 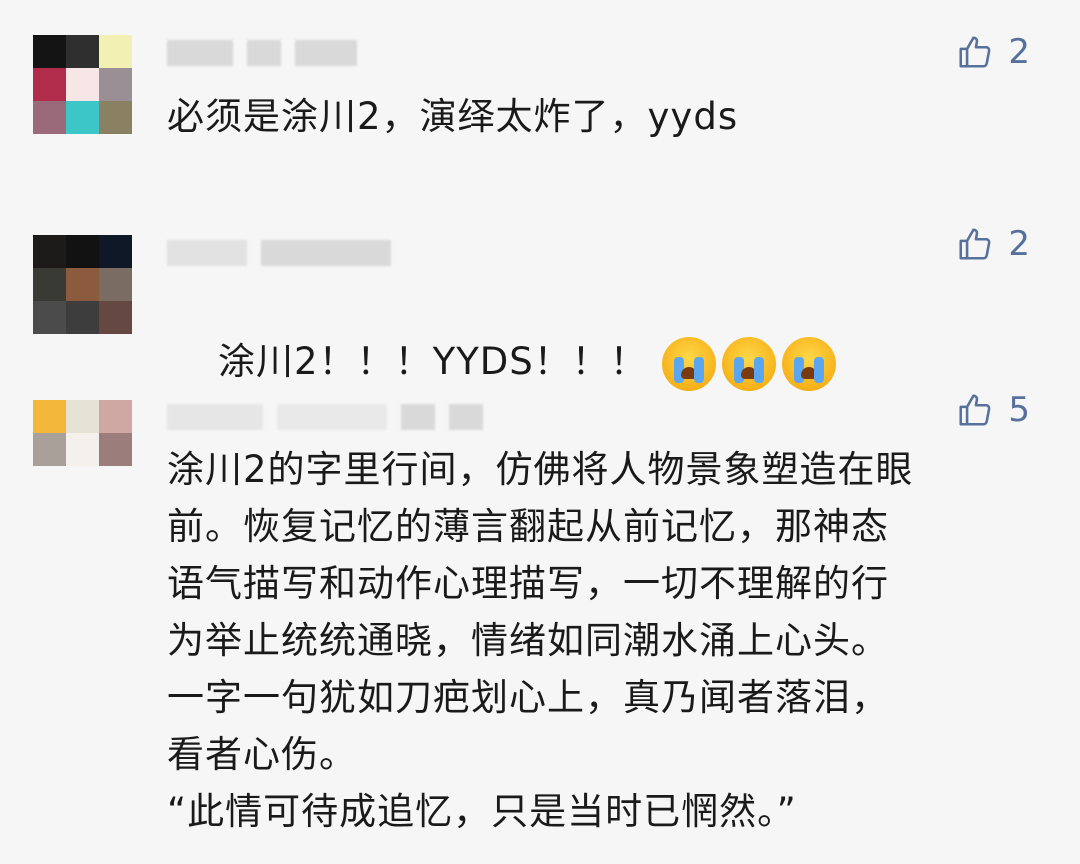 What do you see at coordinates (1019, 410) in the screenshot?
I see `like-count: 5` at bounding box center [1019, 410].